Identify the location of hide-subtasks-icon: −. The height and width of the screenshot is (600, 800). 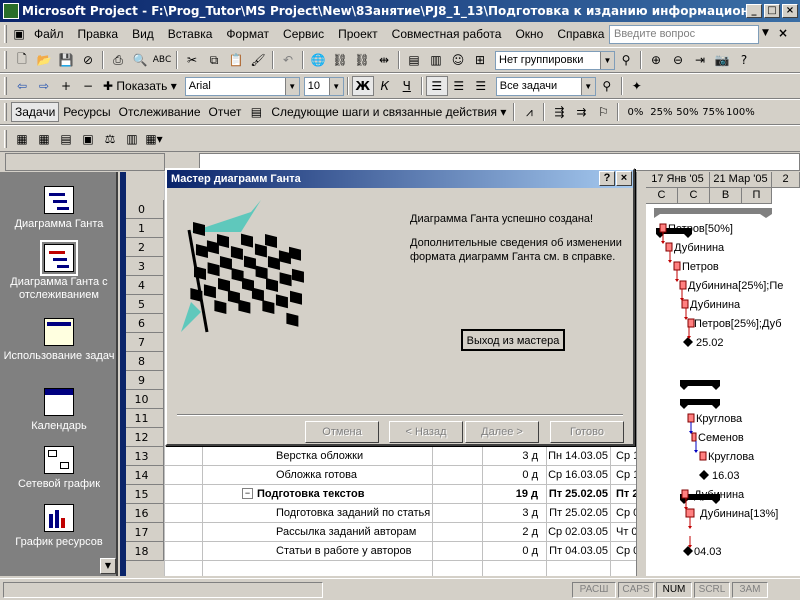
(88, 86).